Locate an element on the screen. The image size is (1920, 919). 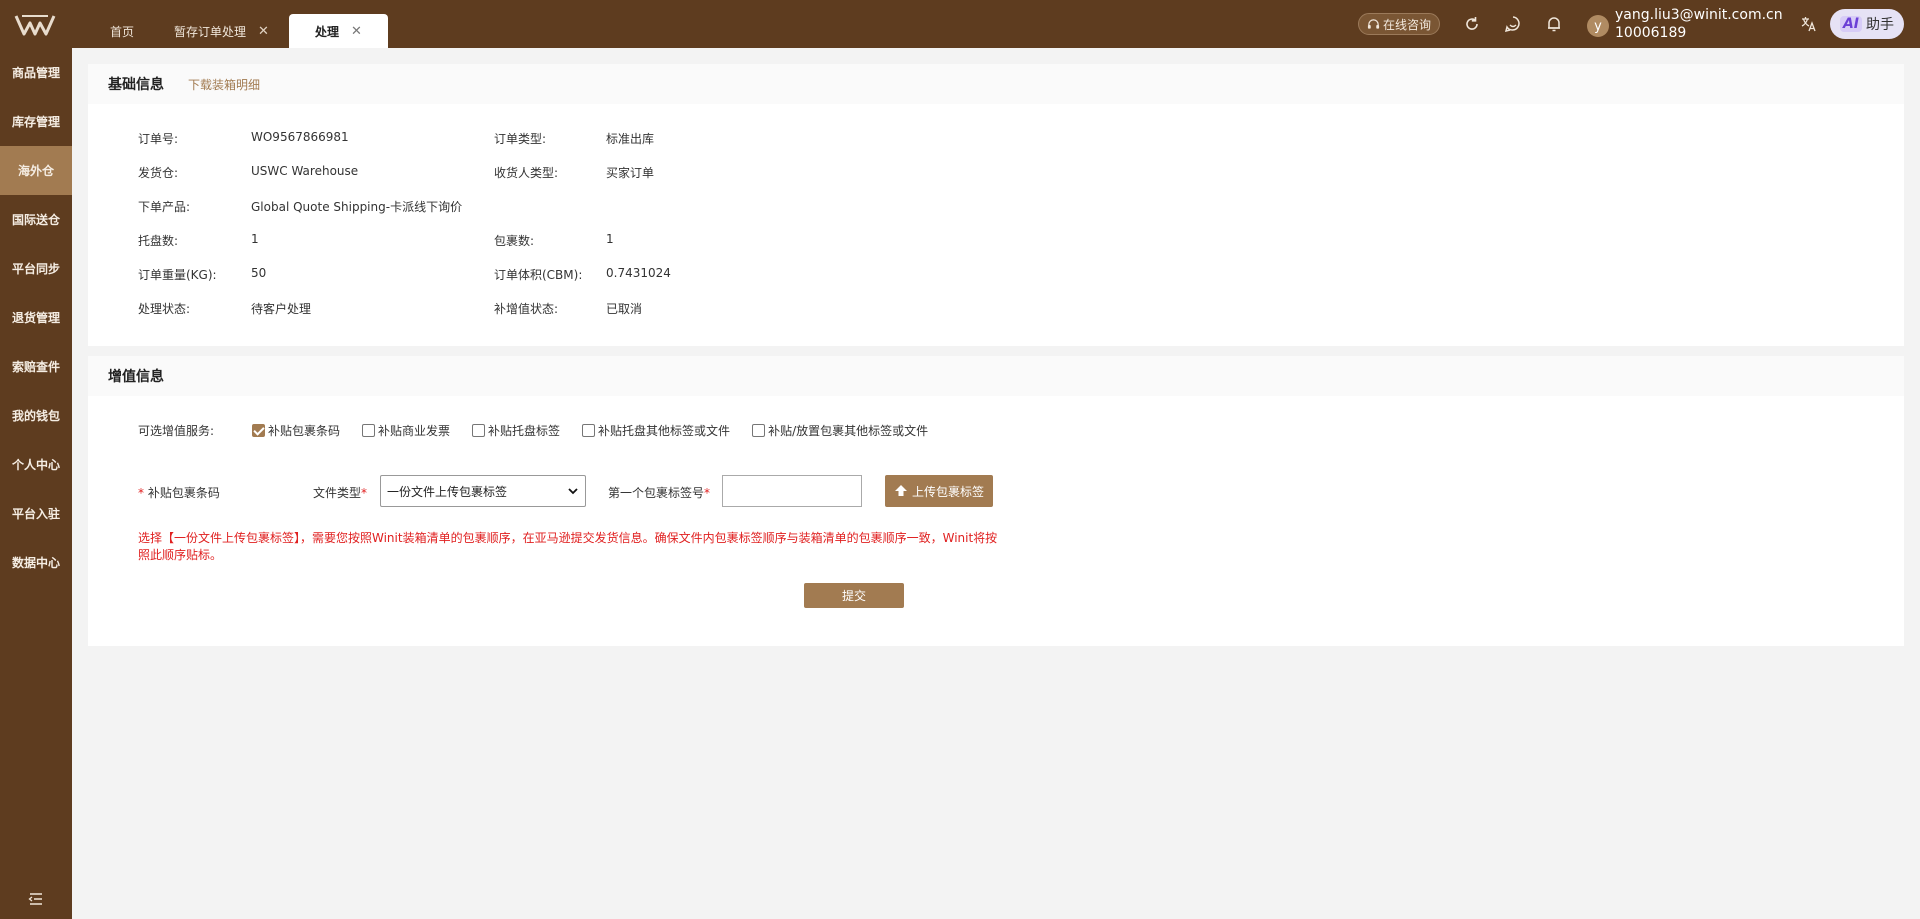
online-consult-button: 在线咨询 is located at coordinates (1399, 24).